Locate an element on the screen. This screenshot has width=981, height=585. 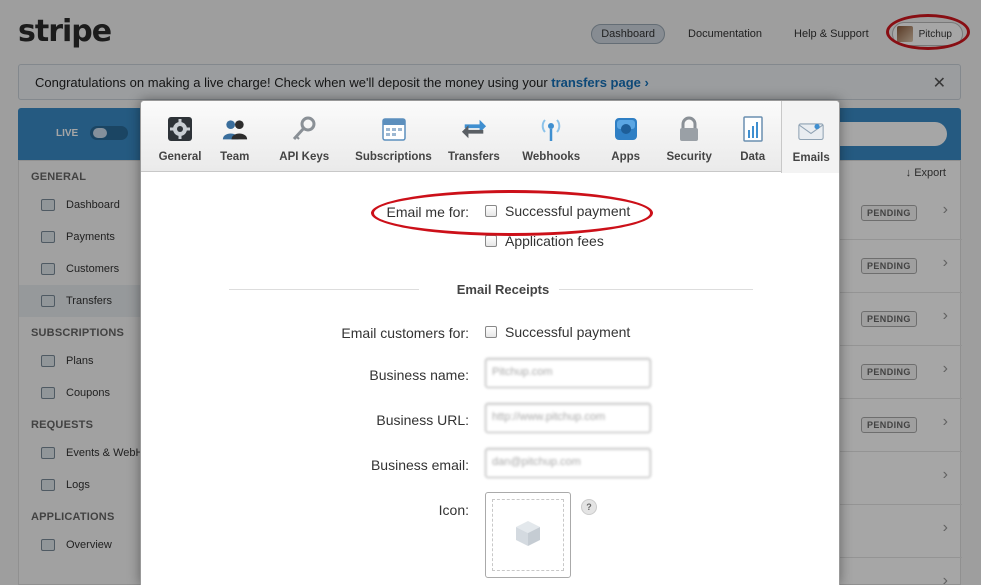
lock-icon is located at coordinates (689, 129).